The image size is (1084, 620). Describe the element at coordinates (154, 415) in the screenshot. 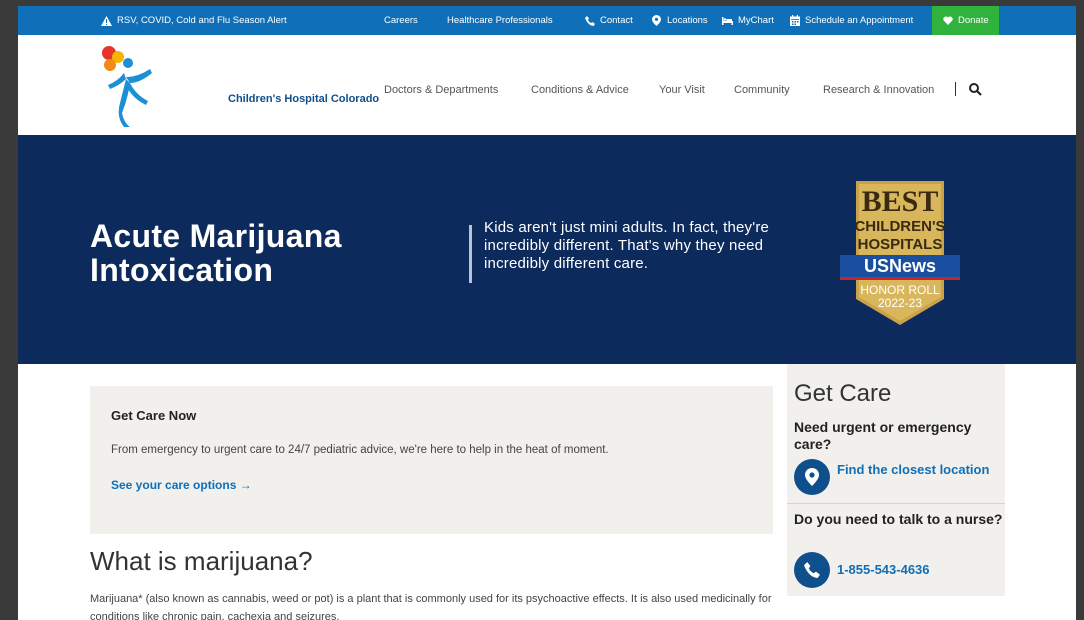

I see `care-card-title: Get Care Now` at that location.